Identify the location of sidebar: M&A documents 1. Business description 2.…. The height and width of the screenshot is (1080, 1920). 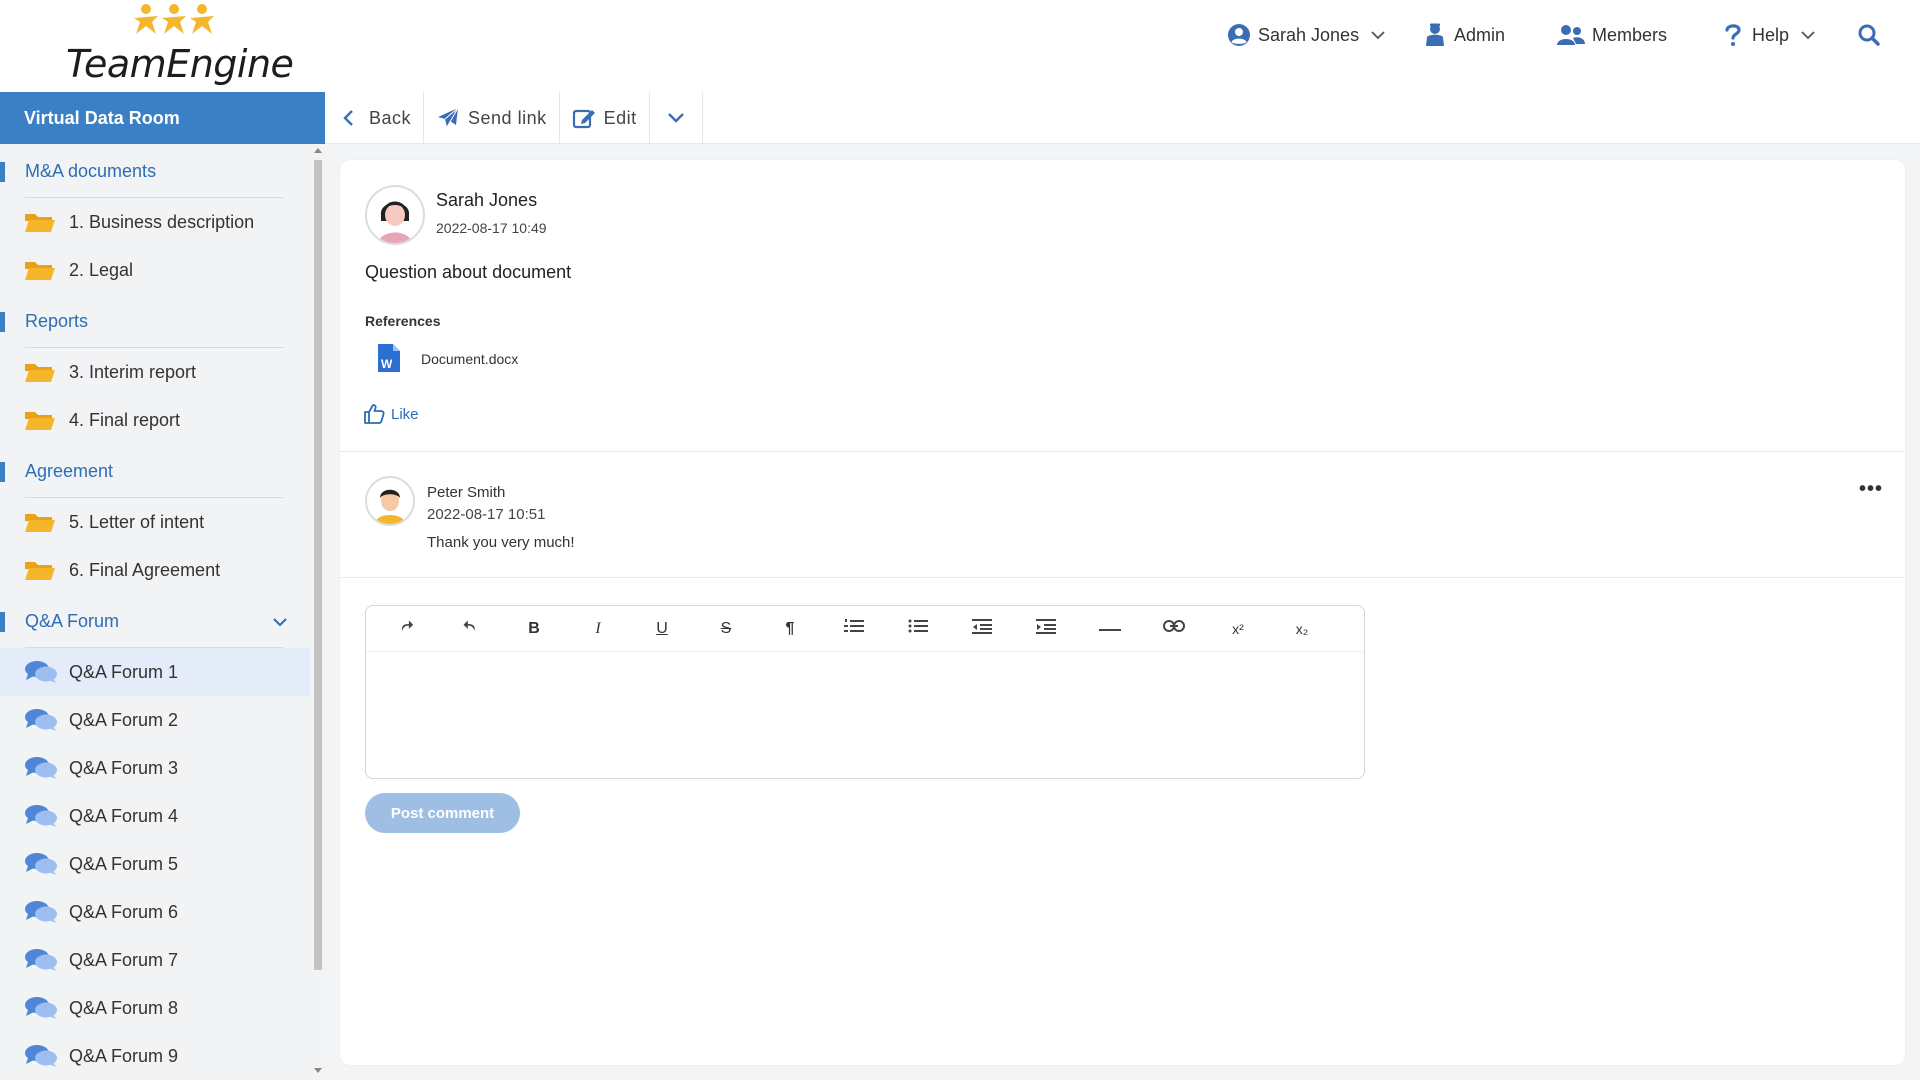
(155, 612).